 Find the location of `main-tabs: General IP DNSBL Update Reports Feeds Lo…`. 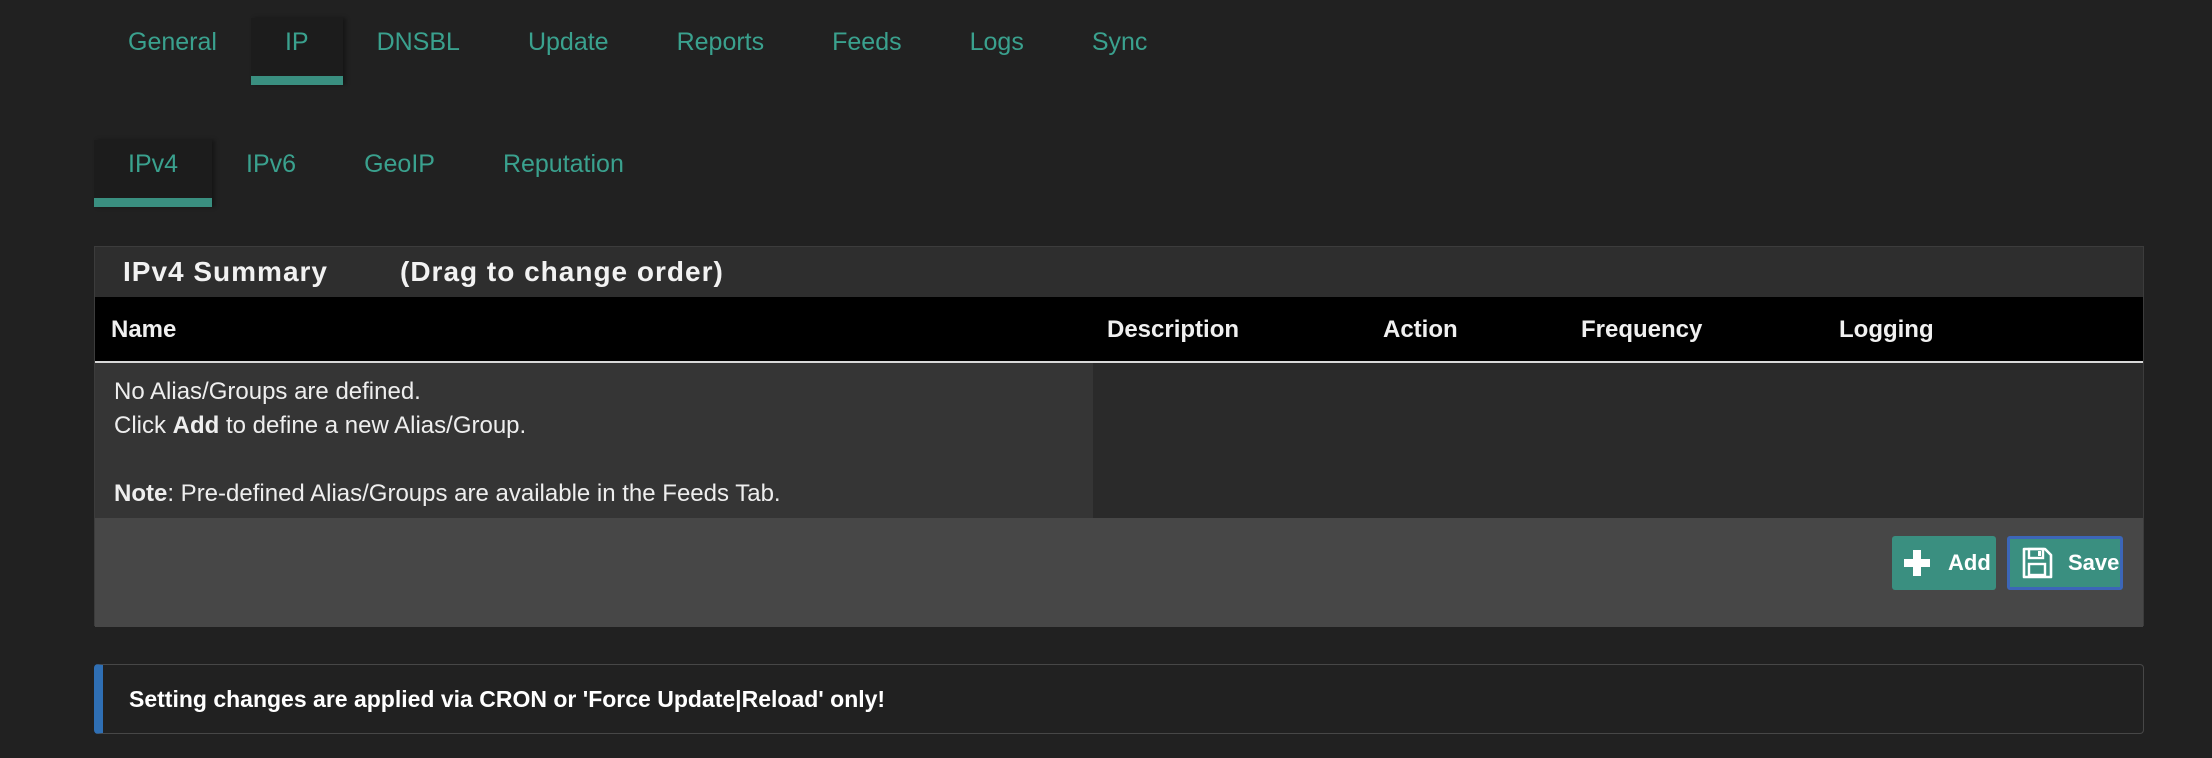

main-tabs: General IP DNSBL Update Reports Feeds Lo… is located at coordinates (637, 51).